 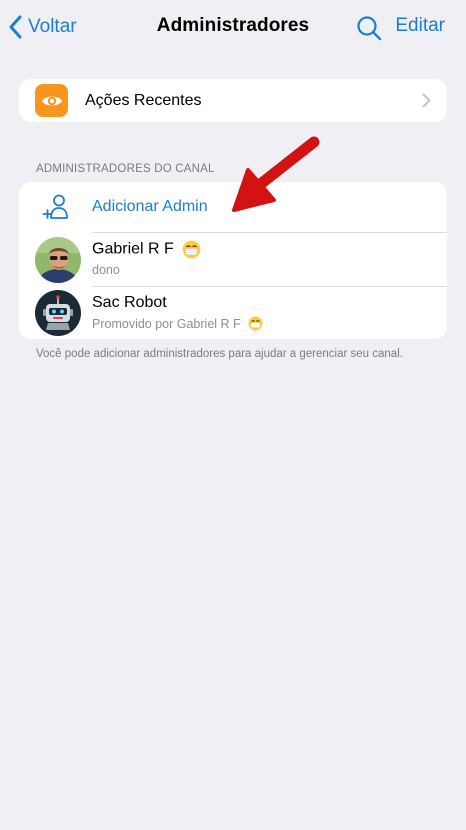 I want to click on robot-avatar, so click(x=58, y=313).